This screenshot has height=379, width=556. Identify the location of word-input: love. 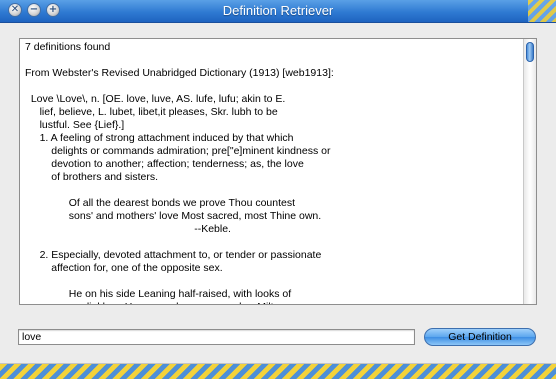
(216, 337).